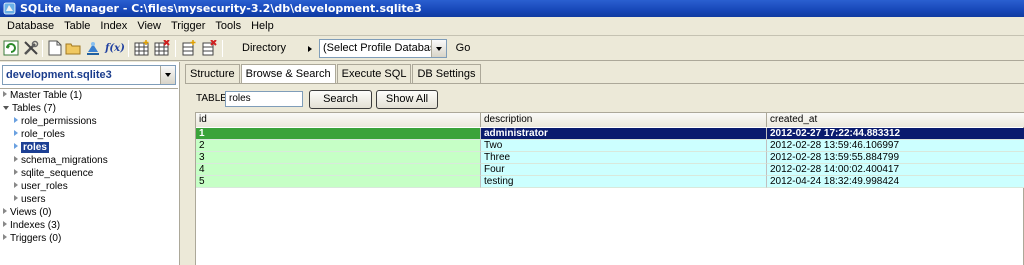 This screenshot has height=265, width=1024. What do you see at coordinates (115, 48) in the screenshot?
I see `function-icon: f(x)` at bounding box center [115, 48].